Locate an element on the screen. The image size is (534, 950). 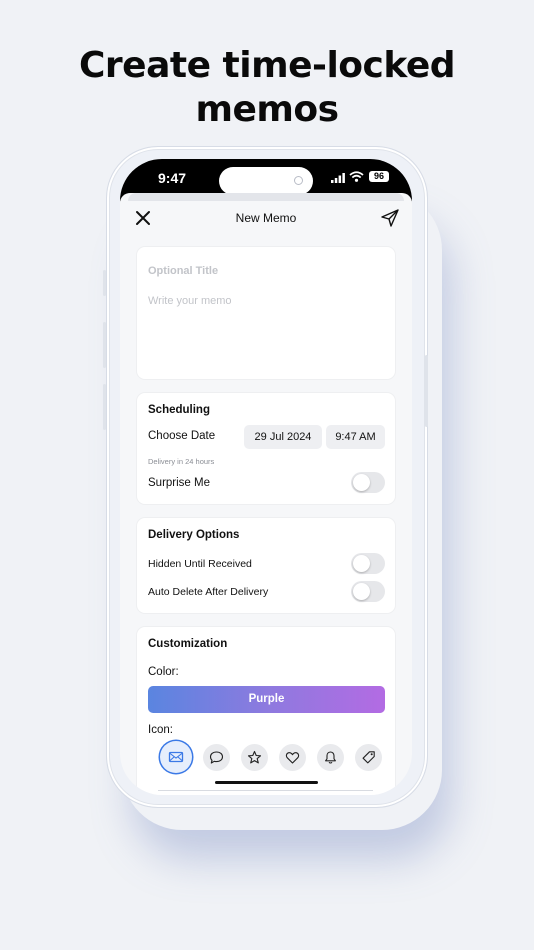
icon-option-envelope is located at coordinates (176, 757).